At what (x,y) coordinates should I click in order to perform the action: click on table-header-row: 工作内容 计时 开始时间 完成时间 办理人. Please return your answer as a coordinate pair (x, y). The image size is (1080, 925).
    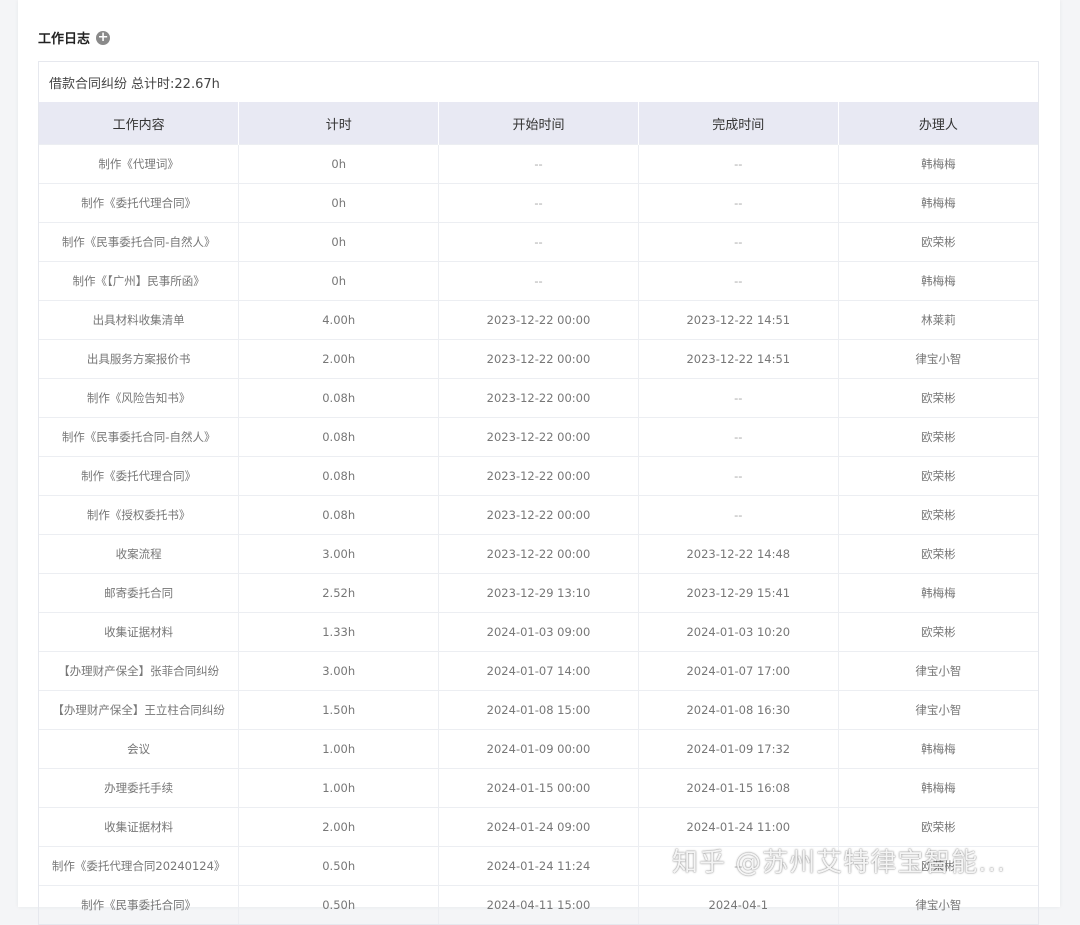
    Looking at the image, I should click on (538, 123).